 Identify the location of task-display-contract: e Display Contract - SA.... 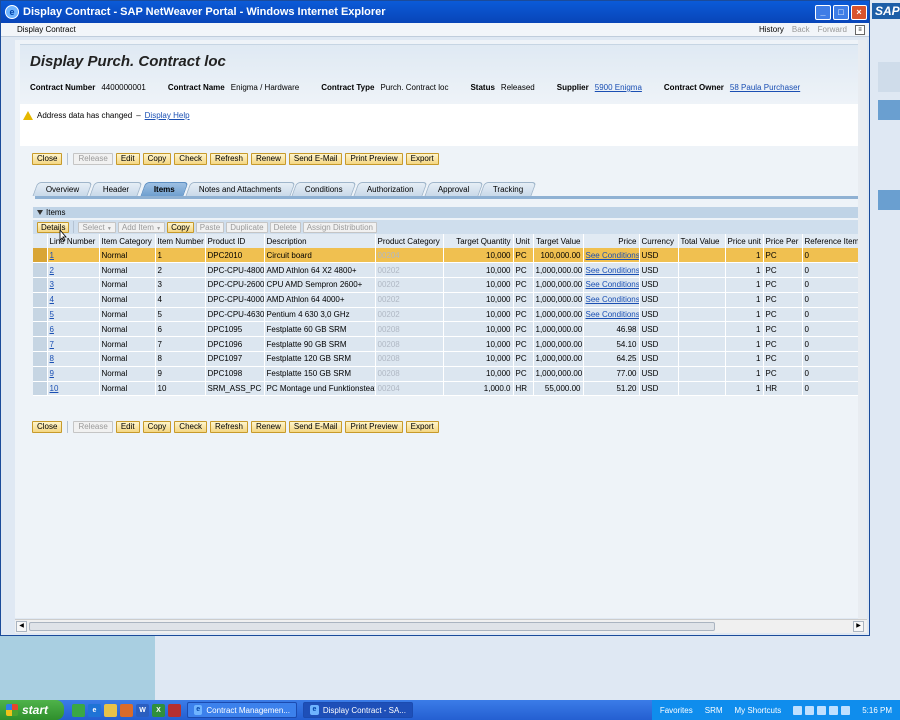
(358, 710).